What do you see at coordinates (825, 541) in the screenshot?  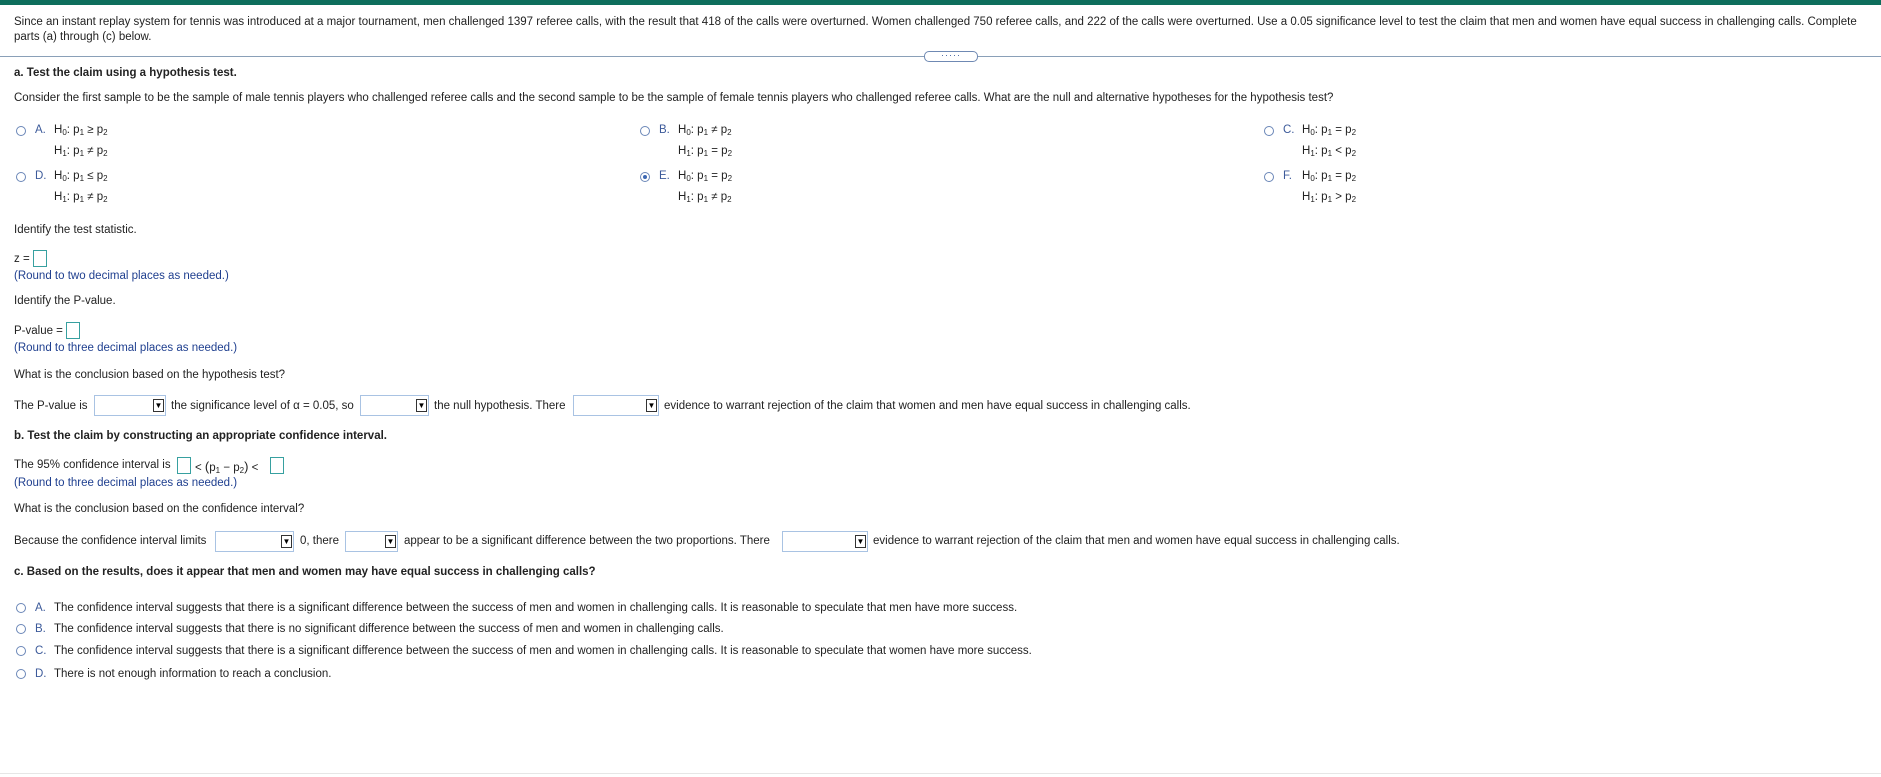 I see `evidence-dropdown-b: ▼` at bounding box center [825, 541].